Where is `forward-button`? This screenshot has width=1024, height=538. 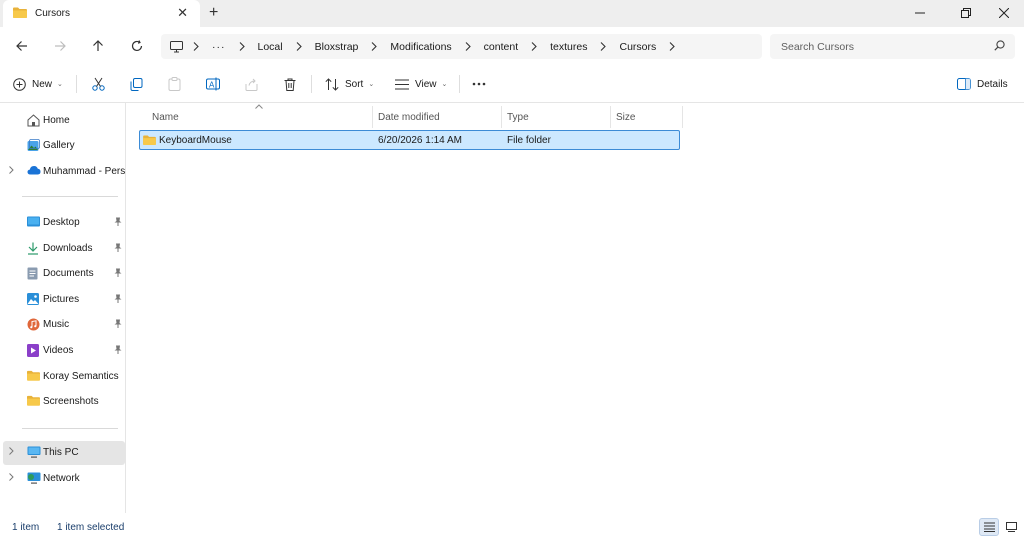 forward-button is located at coordinates (60, 46).